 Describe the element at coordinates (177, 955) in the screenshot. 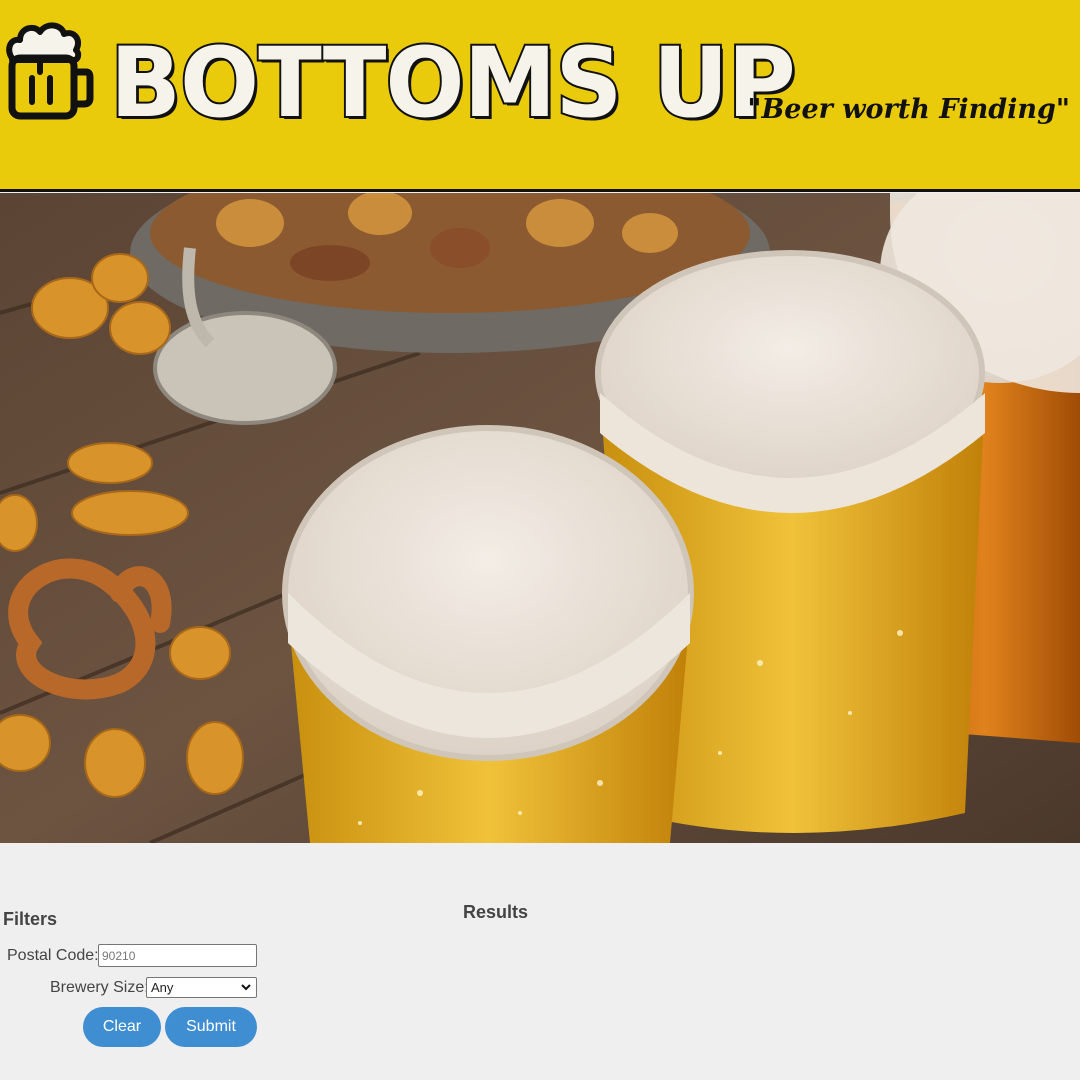

I see `postal-code-input` at that location.